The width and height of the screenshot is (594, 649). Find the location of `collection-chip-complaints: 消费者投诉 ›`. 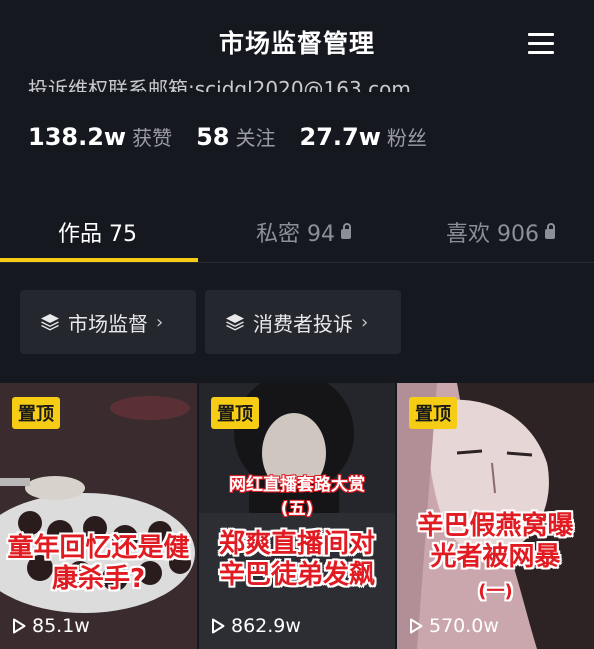

collection-chip-complaints: 消费者投诉 › is located at coordinates (303, 322).